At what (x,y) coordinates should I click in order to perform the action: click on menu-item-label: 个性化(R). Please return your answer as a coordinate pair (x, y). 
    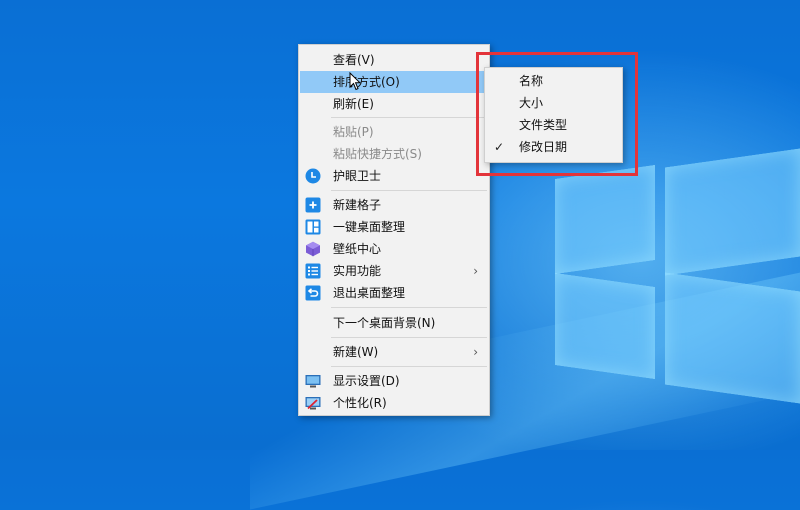
    Looking at the image, I should click on (360, 403).